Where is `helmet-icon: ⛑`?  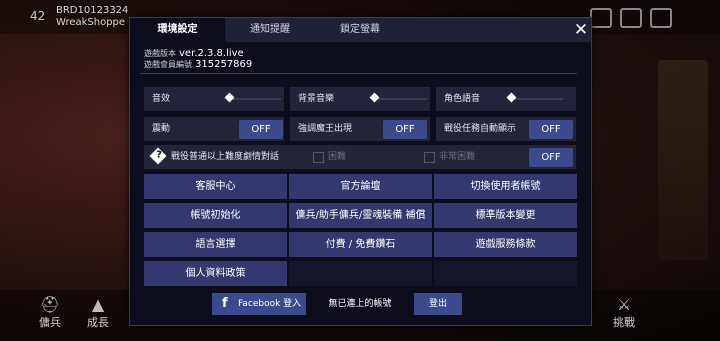
helmet-icon: ⛑ is located at coordinates (50, 304).